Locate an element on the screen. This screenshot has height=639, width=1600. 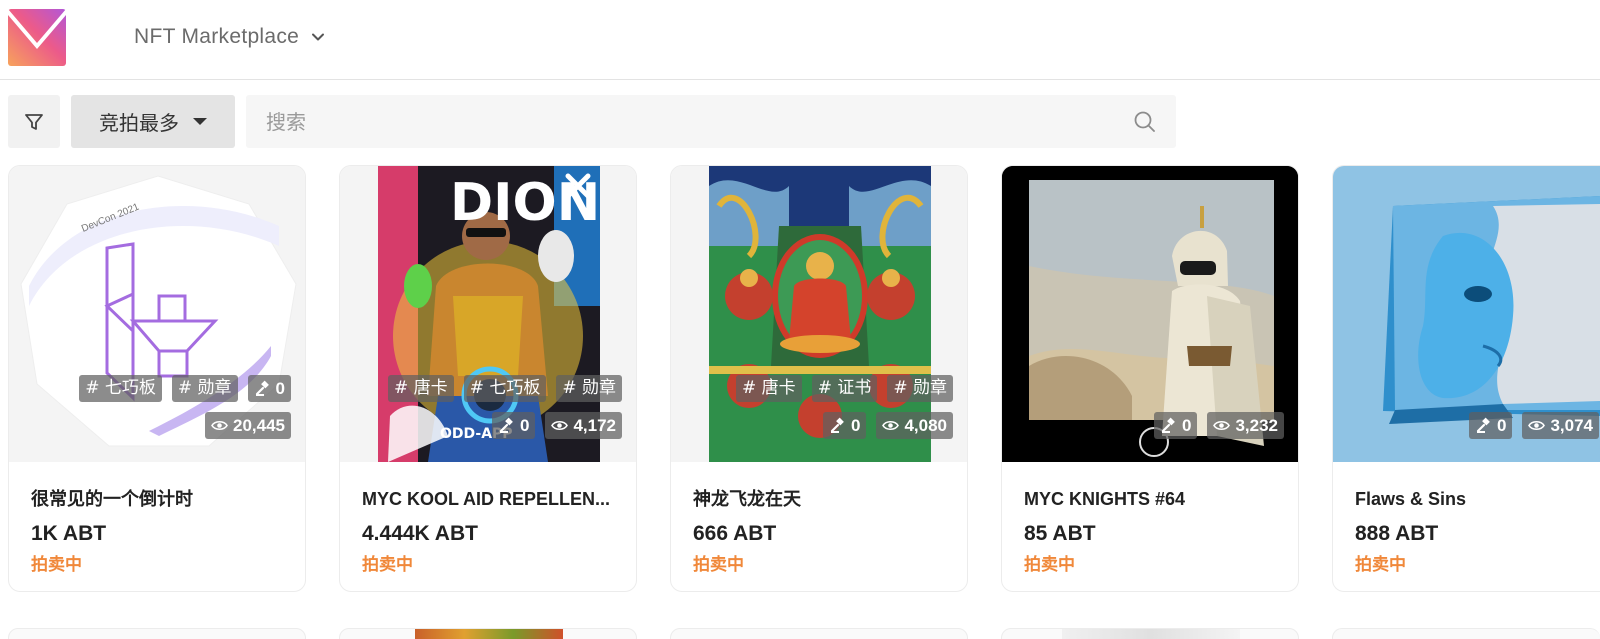
stat-list: 0 3,232 is located at coordinates (1218, 425).